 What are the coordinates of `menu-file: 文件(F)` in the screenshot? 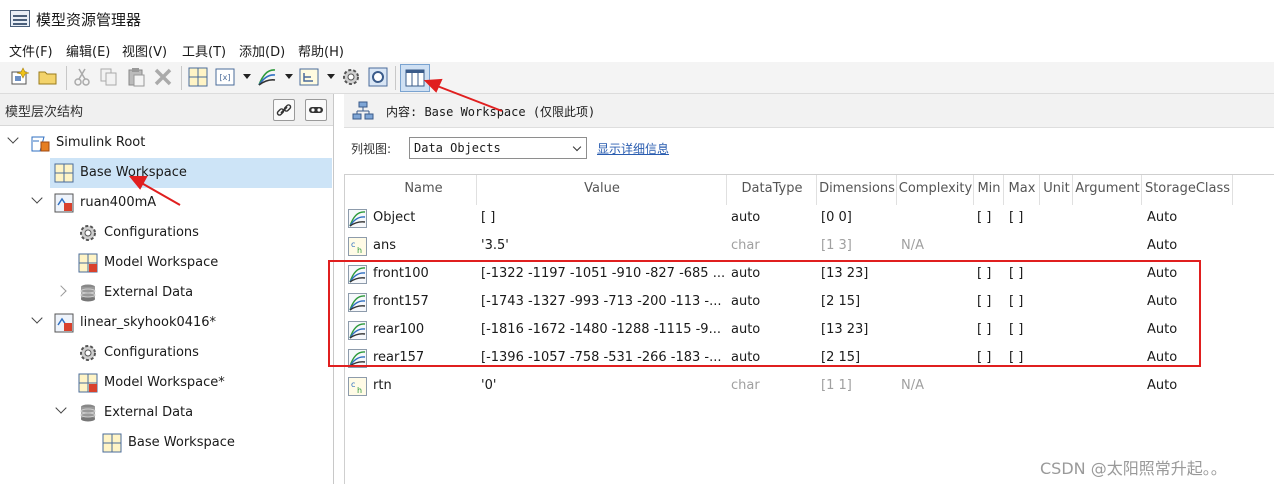 It's located at (31, 50).